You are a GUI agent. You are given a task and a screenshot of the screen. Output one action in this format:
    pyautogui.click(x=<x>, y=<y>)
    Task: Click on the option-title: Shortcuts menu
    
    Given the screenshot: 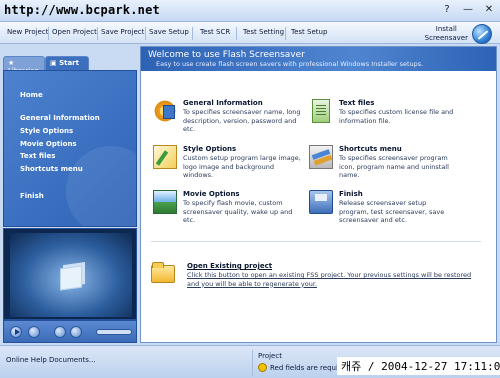 What is the action you would take?
    pyautogui.click(x=370, y=149)
    